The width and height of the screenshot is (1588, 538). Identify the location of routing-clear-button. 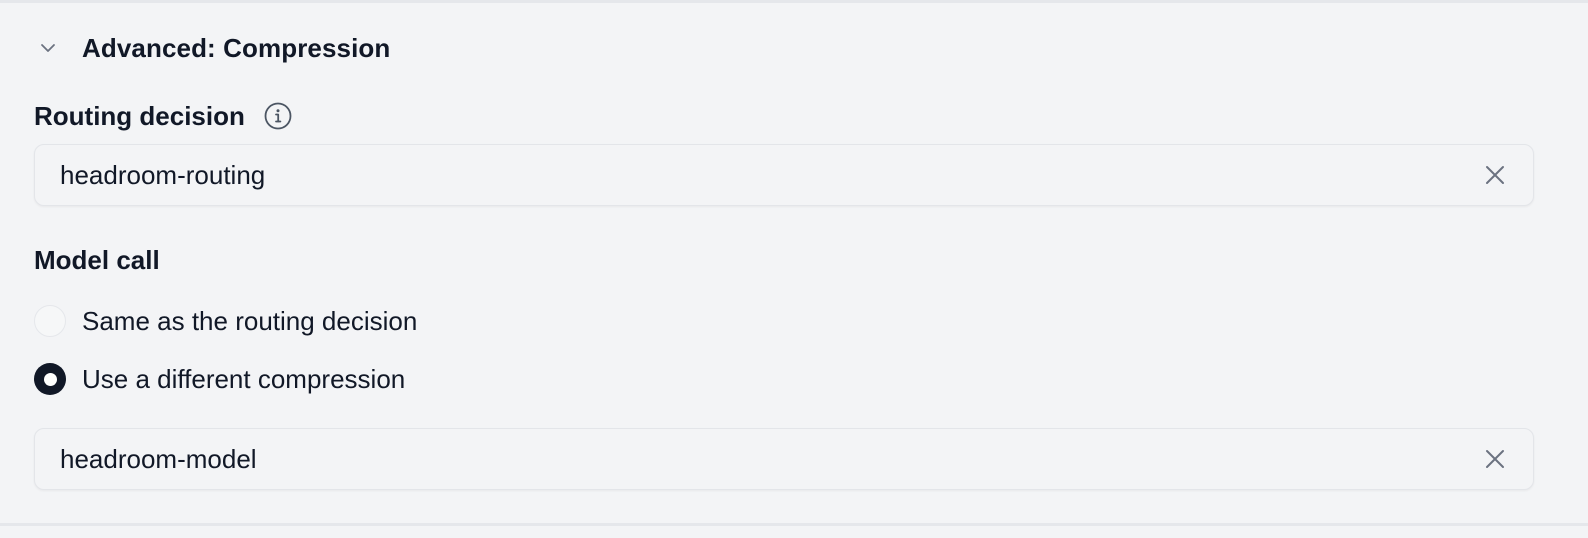
(1495, 175).